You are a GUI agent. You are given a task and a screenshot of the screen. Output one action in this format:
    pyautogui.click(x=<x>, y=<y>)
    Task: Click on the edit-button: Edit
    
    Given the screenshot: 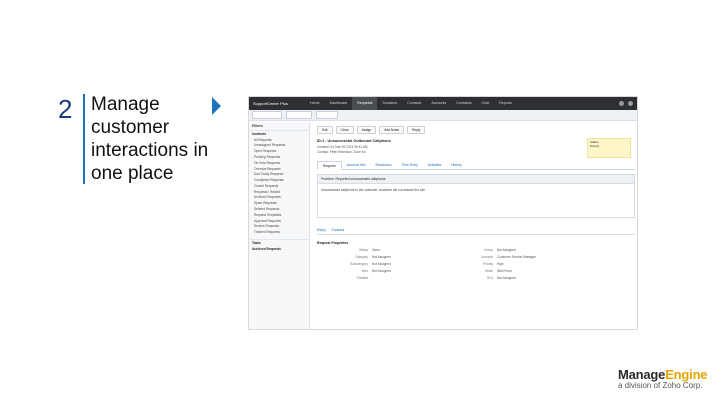 What is the action you would take?
    pyautogui.click(x=325, y=130)
    